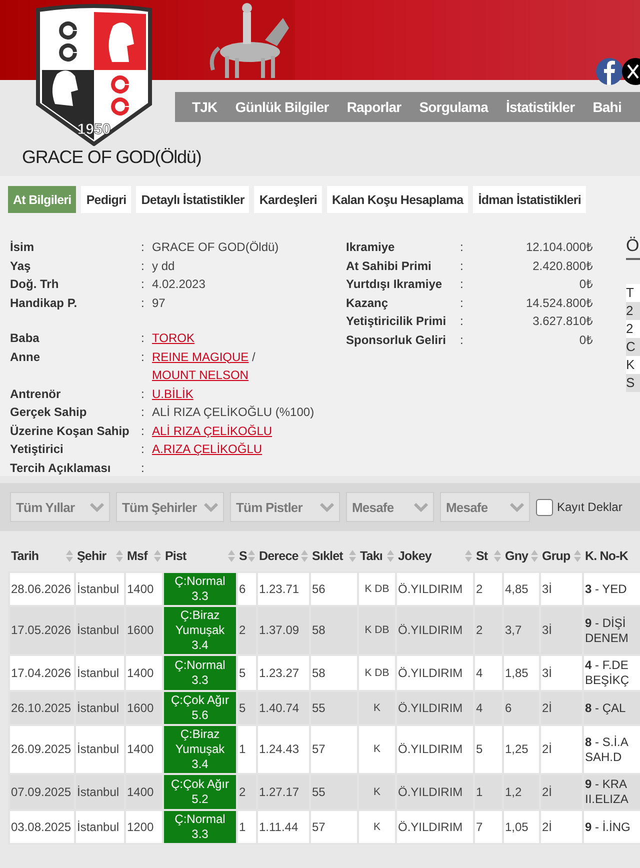 This screenshot has width=640, height=868. I want to click on field-label: Handikap P., so click(44, 303).